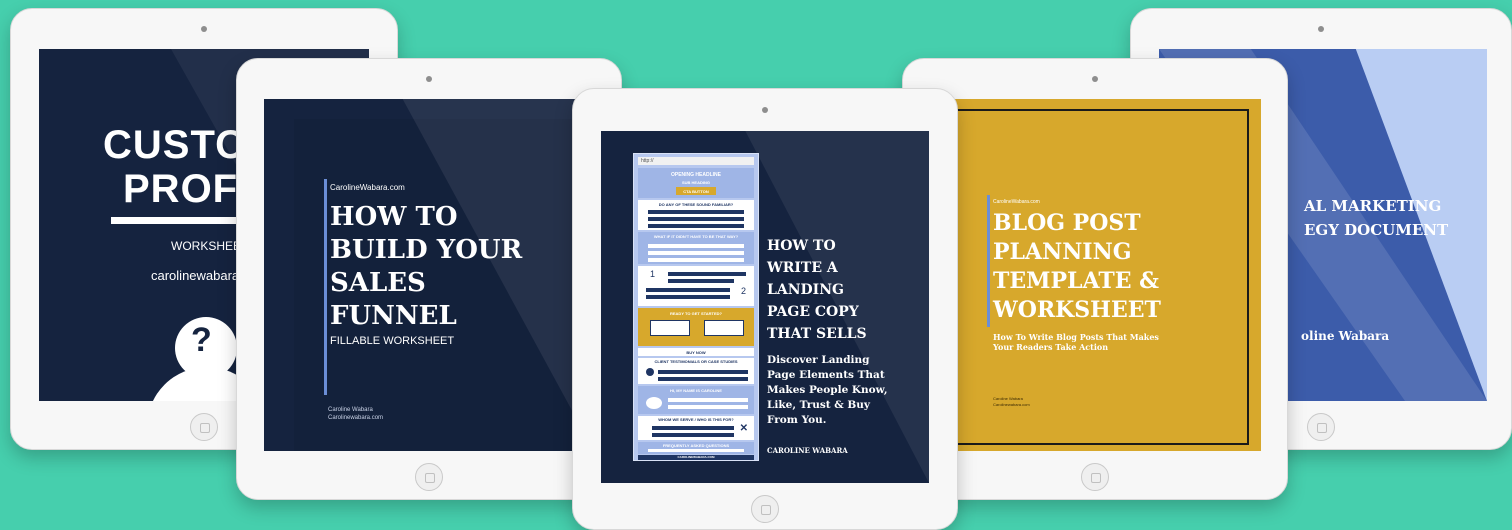 Image resolution: width=1512 pixels, height=530 pixels. I want to click on mock-familiar-label: DO ANY OF THESE SOUND FAMILIAR?, so click(696, 204).